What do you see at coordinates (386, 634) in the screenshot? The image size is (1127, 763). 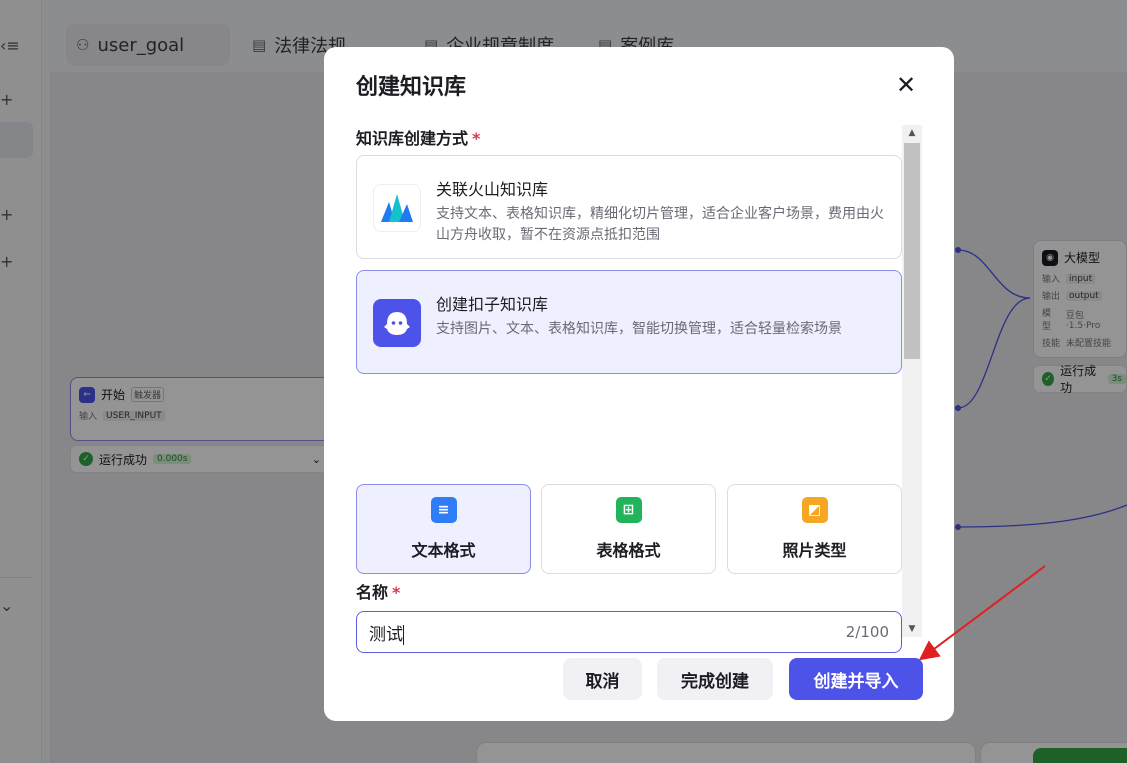 I see `name-value: 测试` at bounding box center [386, 634].